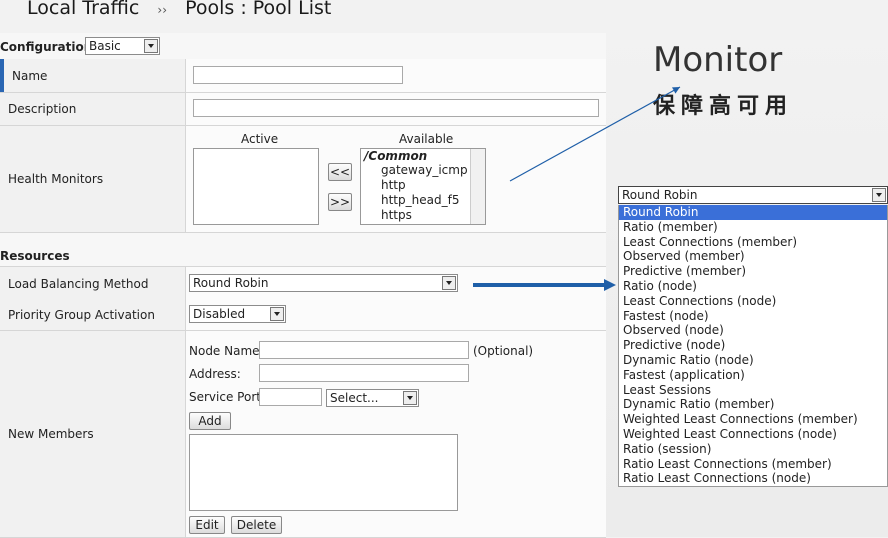  I want to click on dropdown-option: Dynamic Ratio (member), so click(753, 404).